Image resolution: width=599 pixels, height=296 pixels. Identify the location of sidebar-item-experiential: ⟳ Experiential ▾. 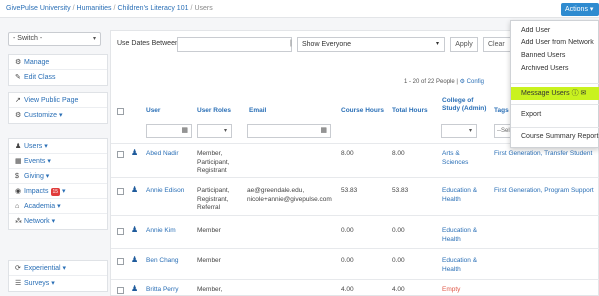
(58, 268).